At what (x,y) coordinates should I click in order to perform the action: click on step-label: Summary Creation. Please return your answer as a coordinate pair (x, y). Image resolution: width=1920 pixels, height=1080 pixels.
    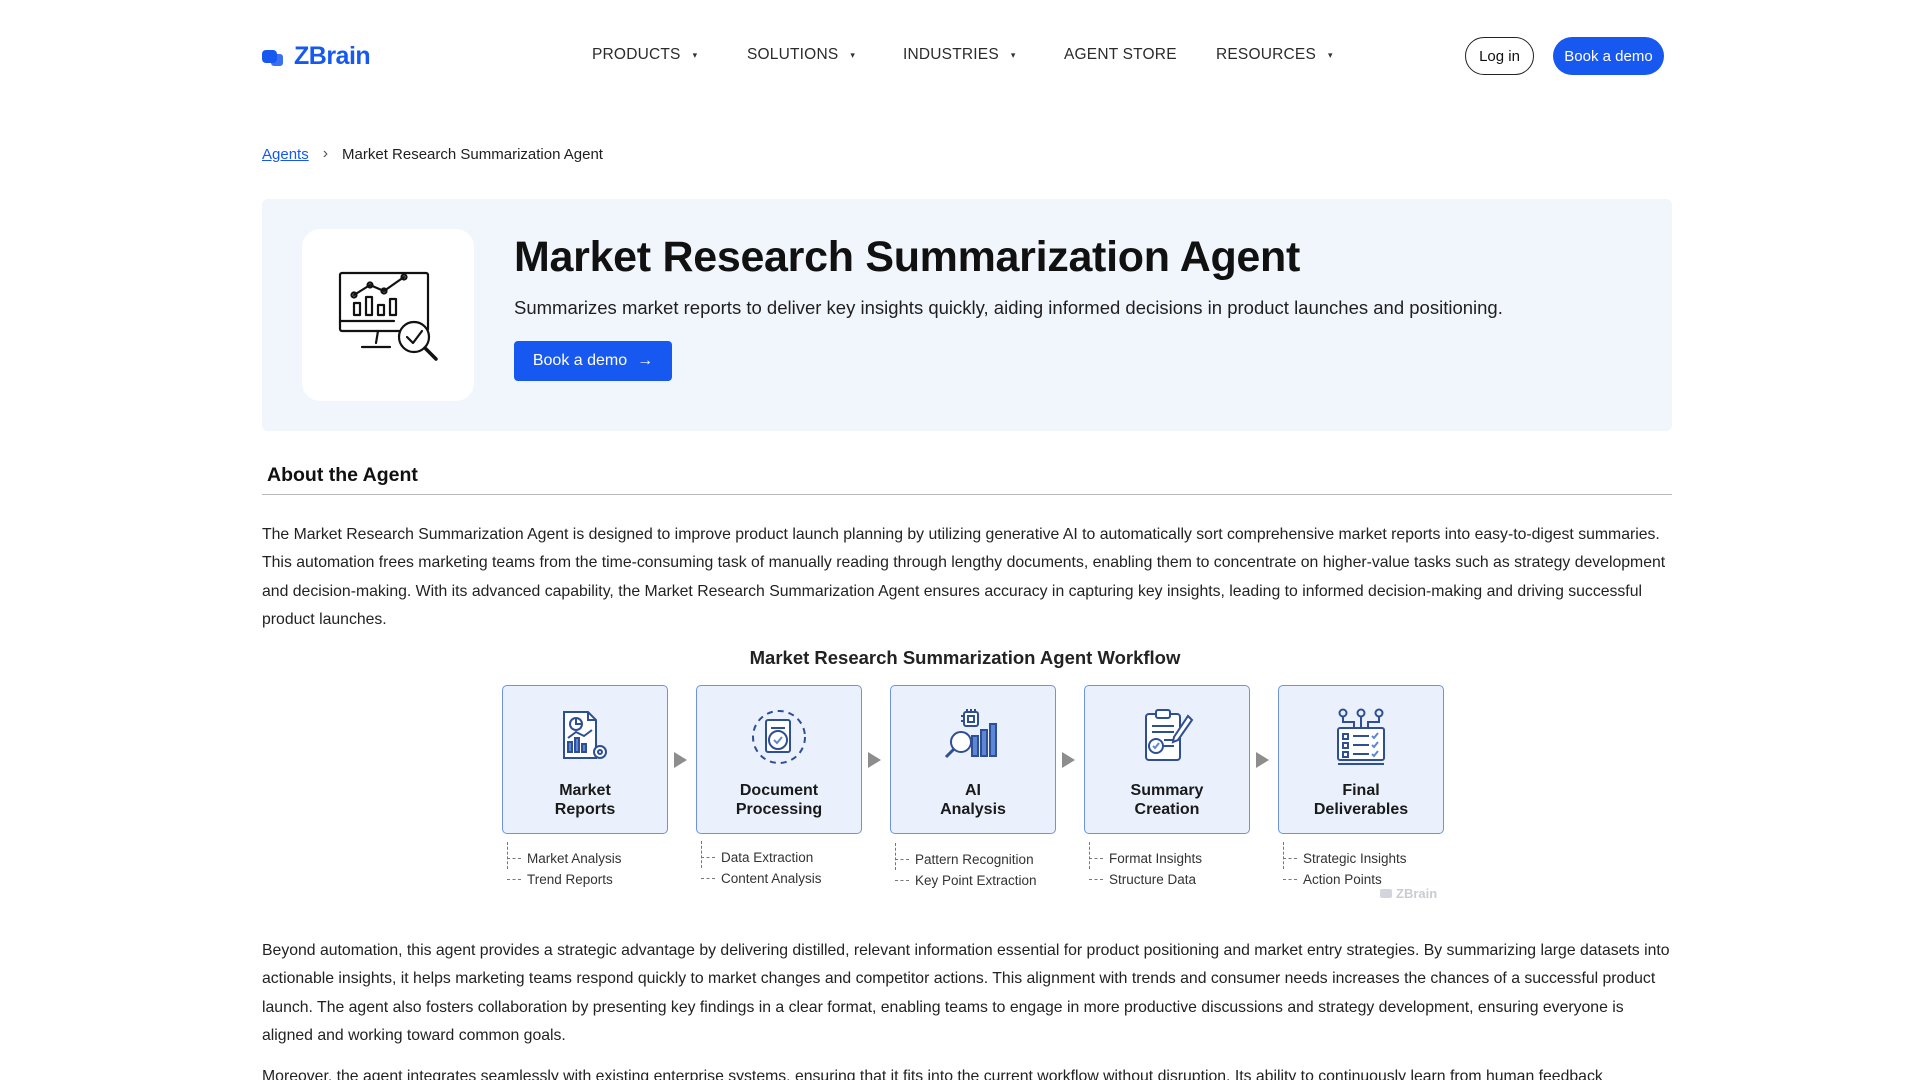
    Looking at the image, I should click on (1167, 800).